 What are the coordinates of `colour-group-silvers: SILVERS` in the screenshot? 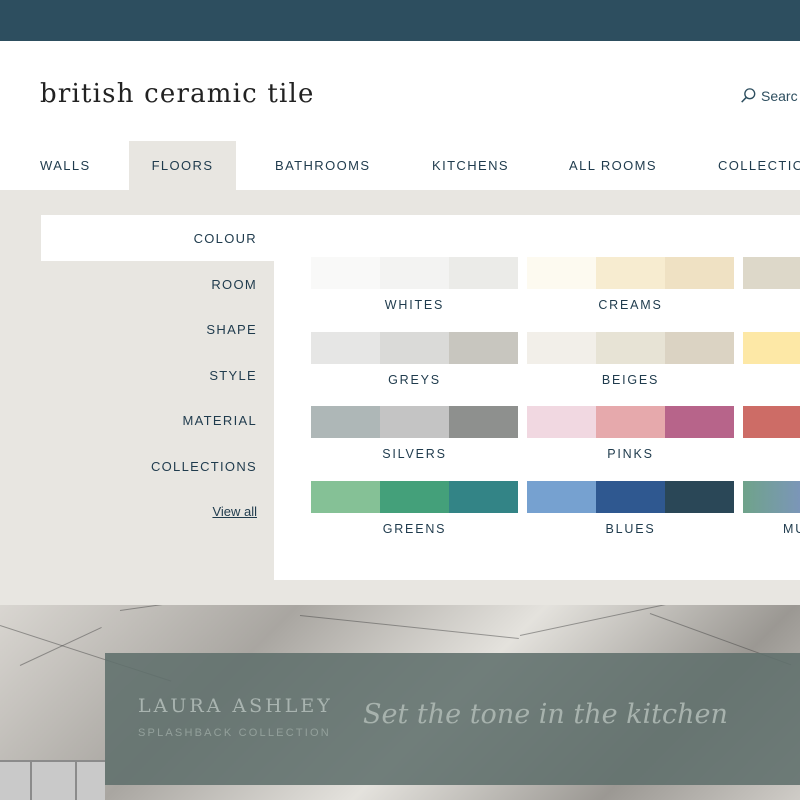 It's located at (414, 435).